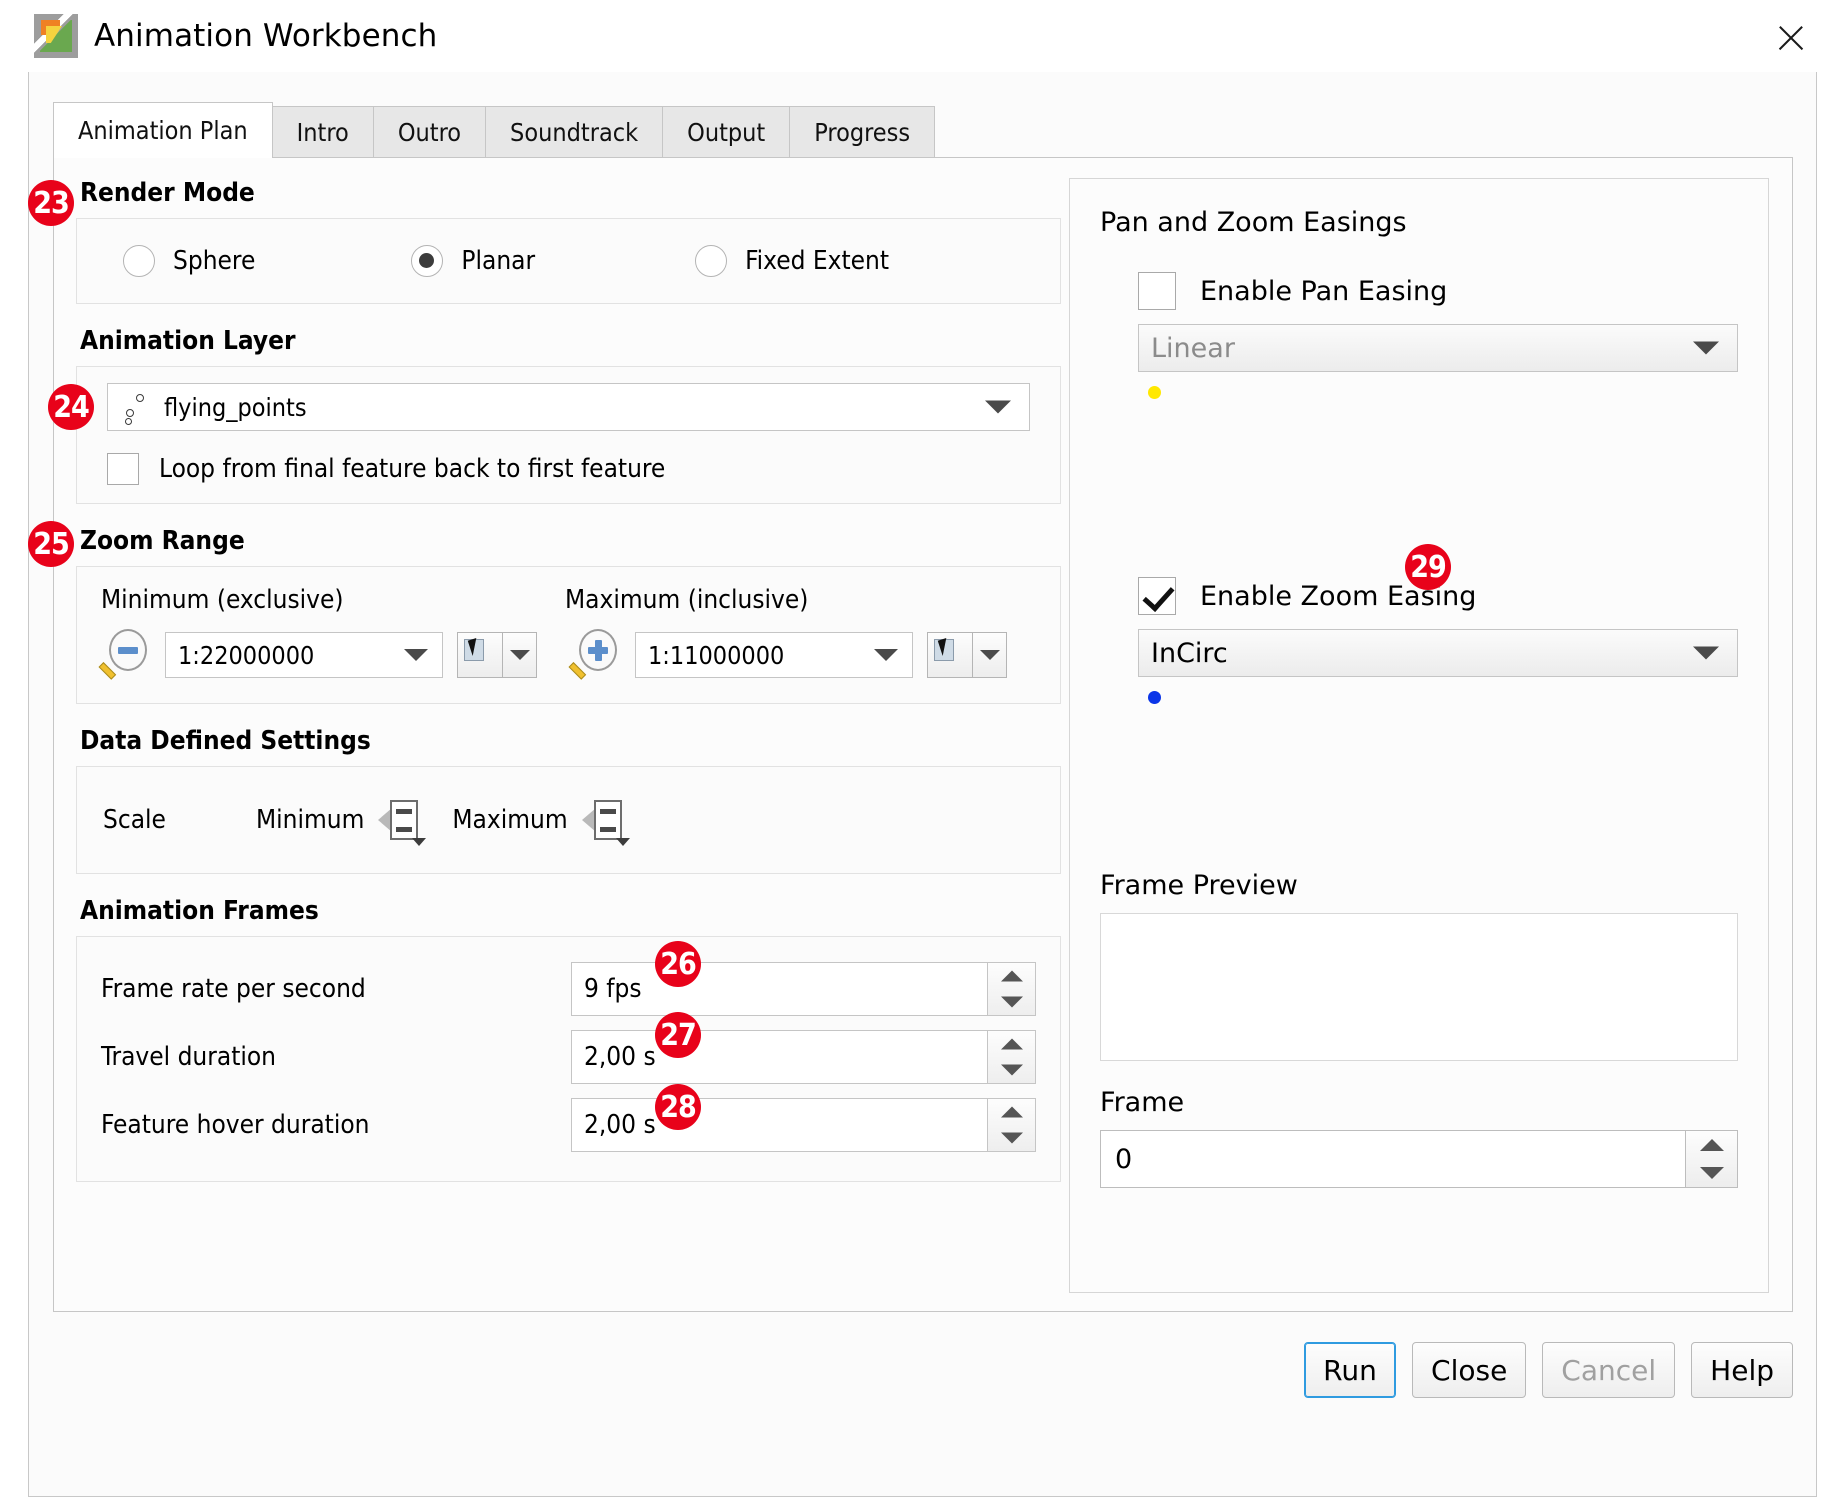 The height and width of the screenshot is (1505, 1845). Describe the element at coordinates (126, 655) in the screenshot. I see `zoom-out-icon` at that location.